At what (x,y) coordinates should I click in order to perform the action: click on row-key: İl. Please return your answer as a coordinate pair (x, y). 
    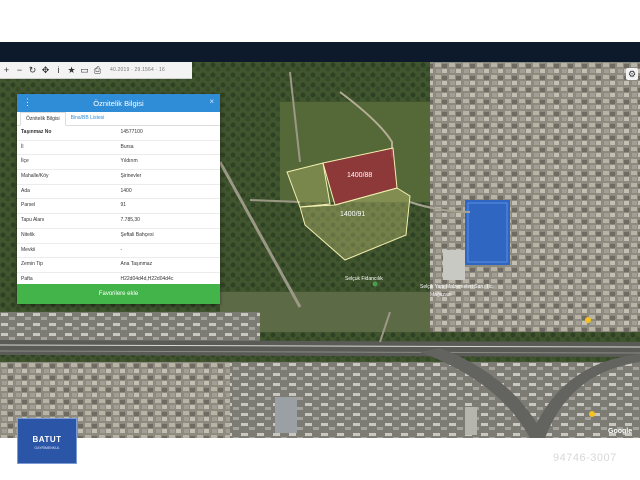
    Looking at the image, I should click on (22, 146).